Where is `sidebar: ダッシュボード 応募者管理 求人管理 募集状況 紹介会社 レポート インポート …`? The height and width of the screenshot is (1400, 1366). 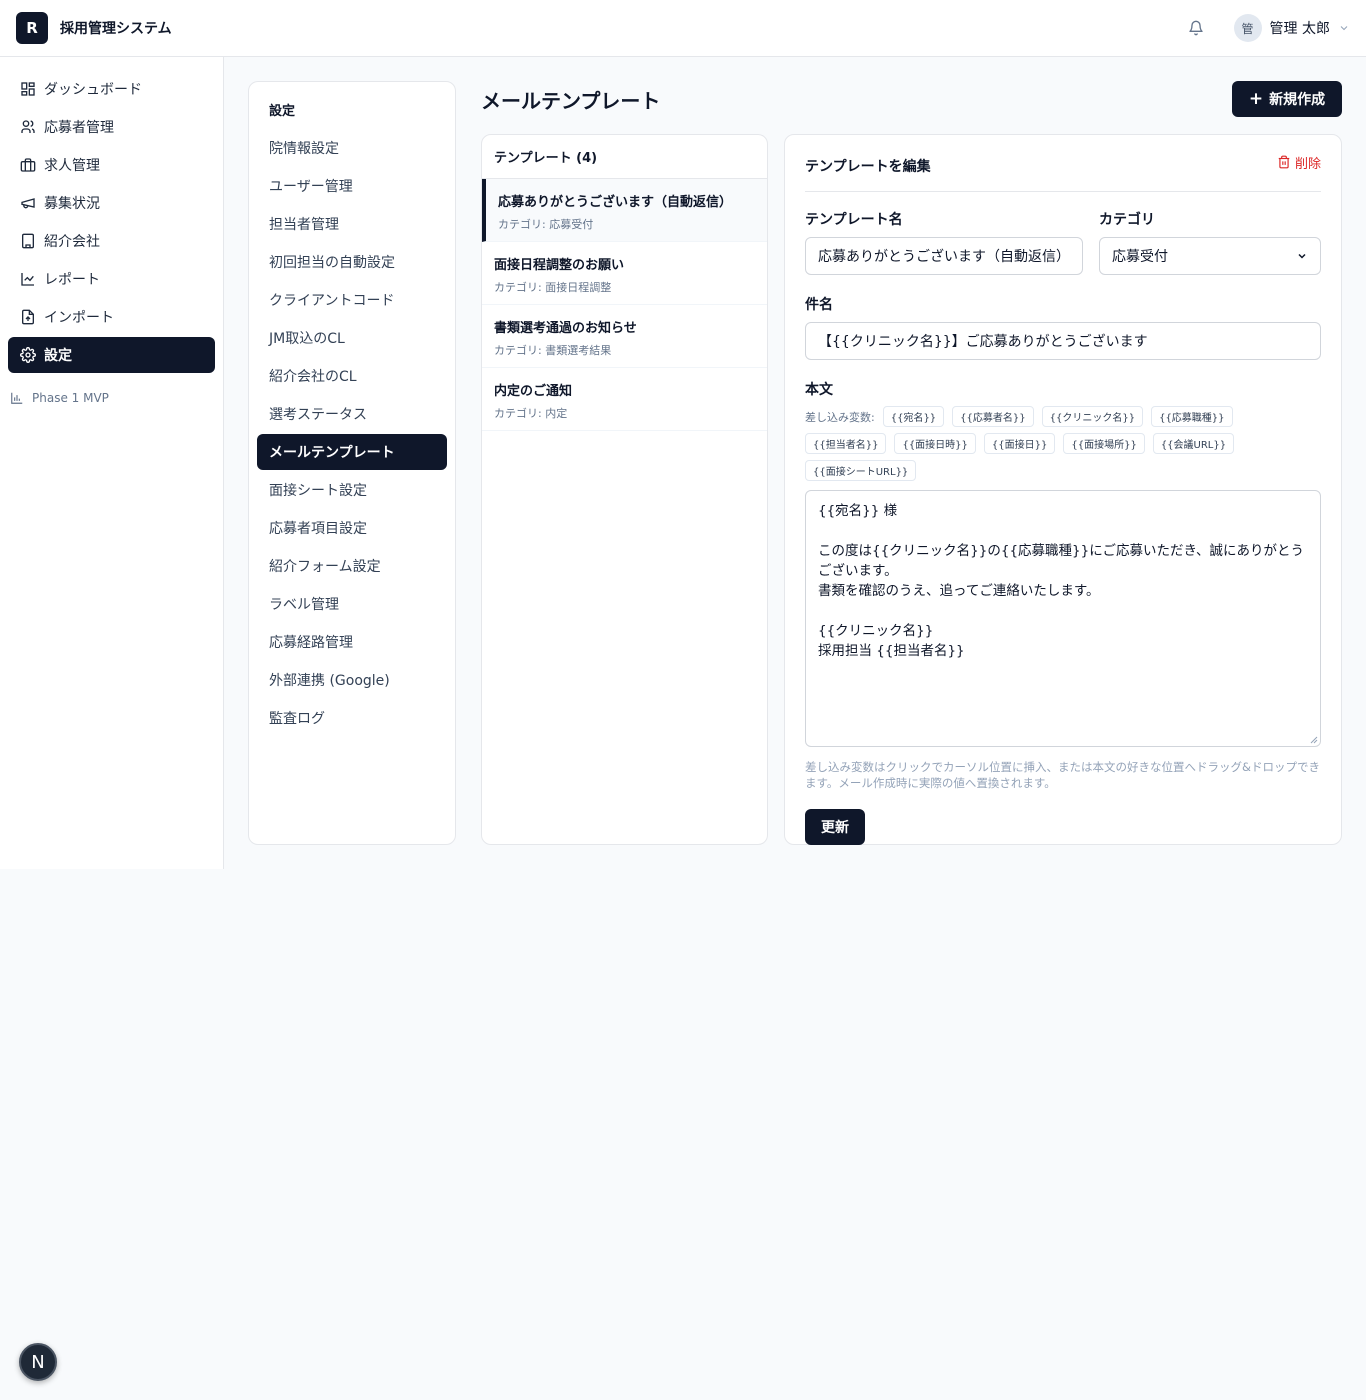
sidebar: ダッシュボード 応募者管理 求人管理 募集状況 紹介会社 レポート インポート … is located at coordinates (112, 463).